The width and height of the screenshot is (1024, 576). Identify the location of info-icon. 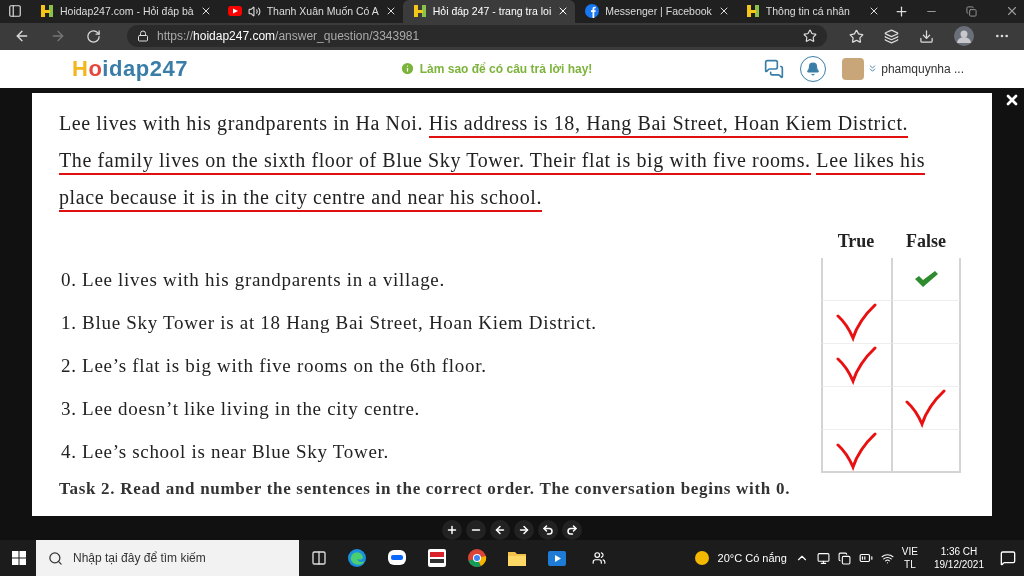
(407, 69).